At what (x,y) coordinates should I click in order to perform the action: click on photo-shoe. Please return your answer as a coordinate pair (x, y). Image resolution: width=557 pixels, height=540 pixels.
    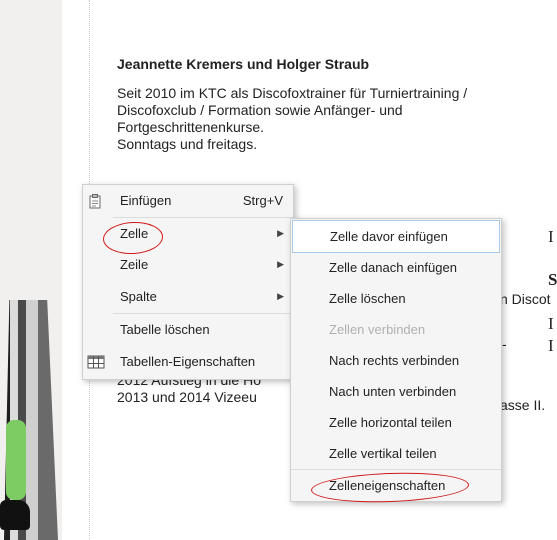
    Looking at the image, I should click on (15, 515).